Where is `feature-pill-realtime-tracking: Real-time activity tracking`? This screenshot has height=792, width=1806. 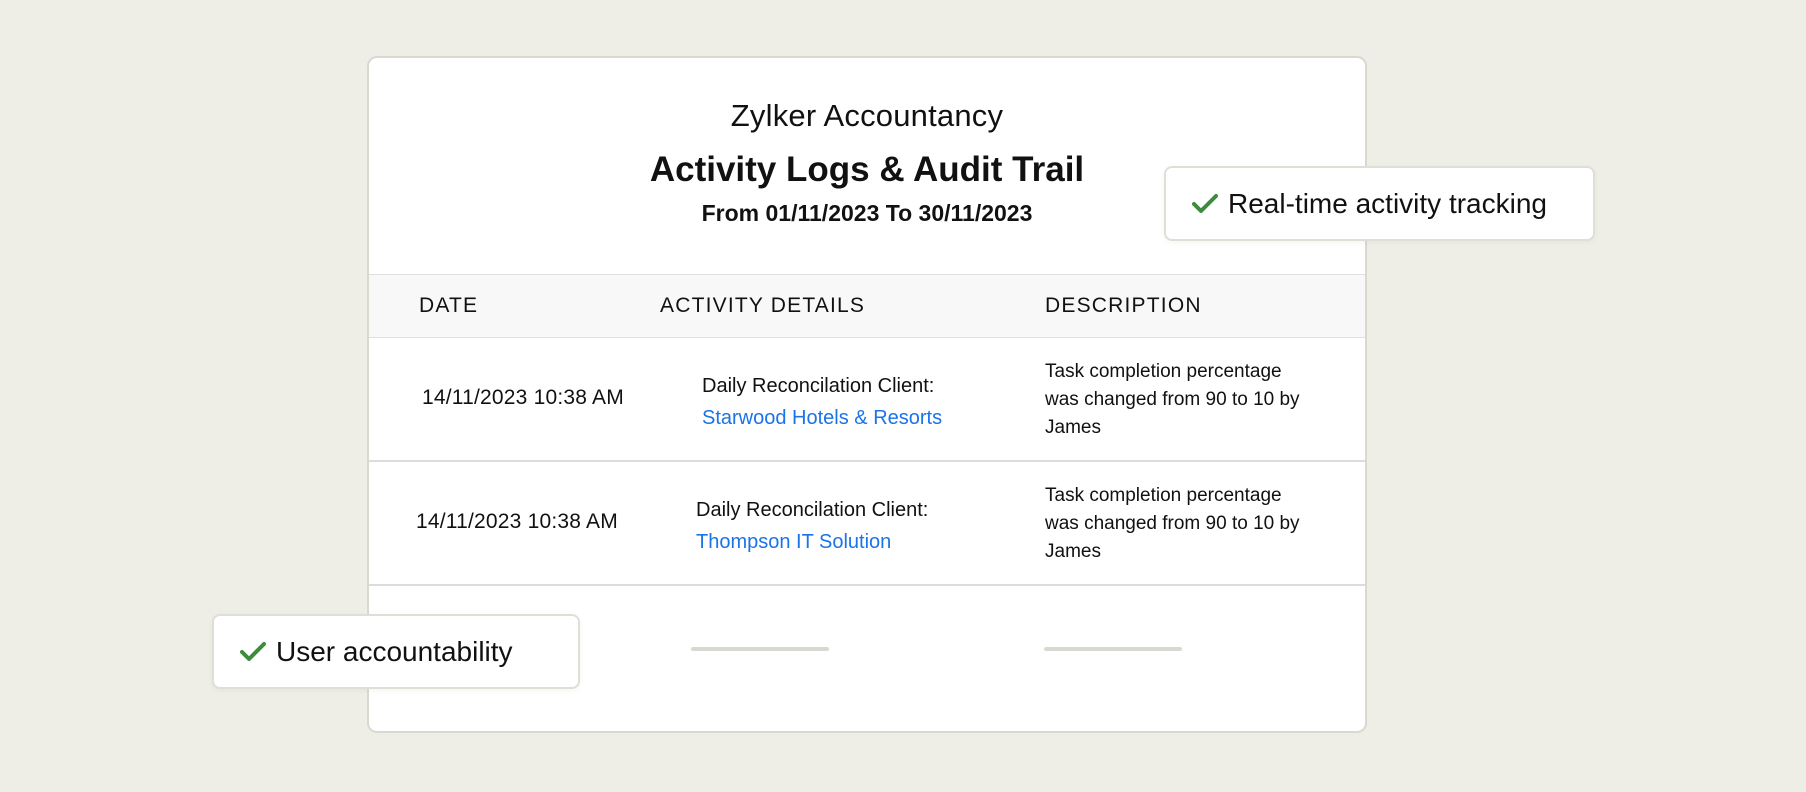 feature-pill-realtime-tracking: Real-time activity tracking is located at coordinates (1379, 203).